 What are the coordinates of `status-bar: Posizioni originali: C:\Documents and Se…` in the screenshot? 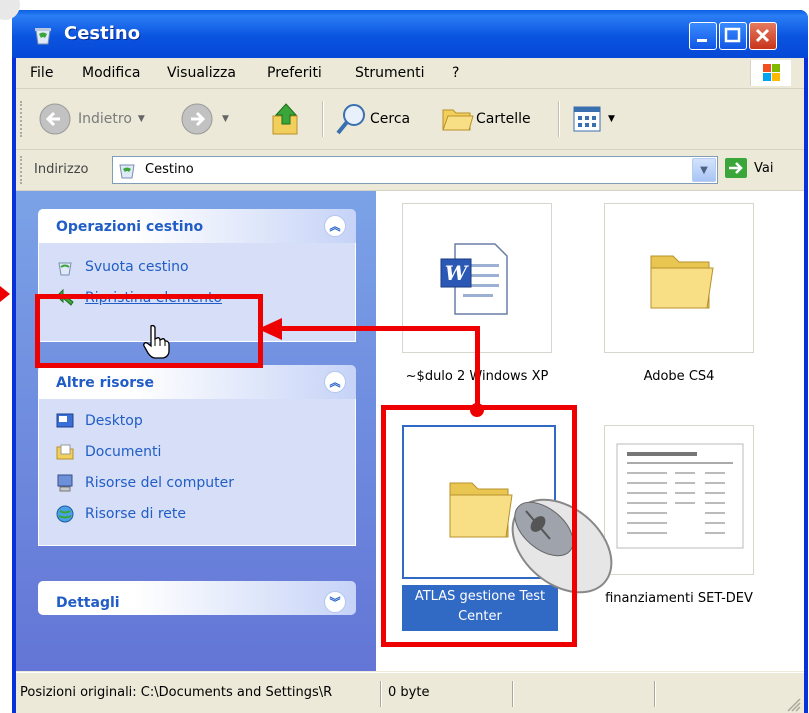 It's located at (410, 692).